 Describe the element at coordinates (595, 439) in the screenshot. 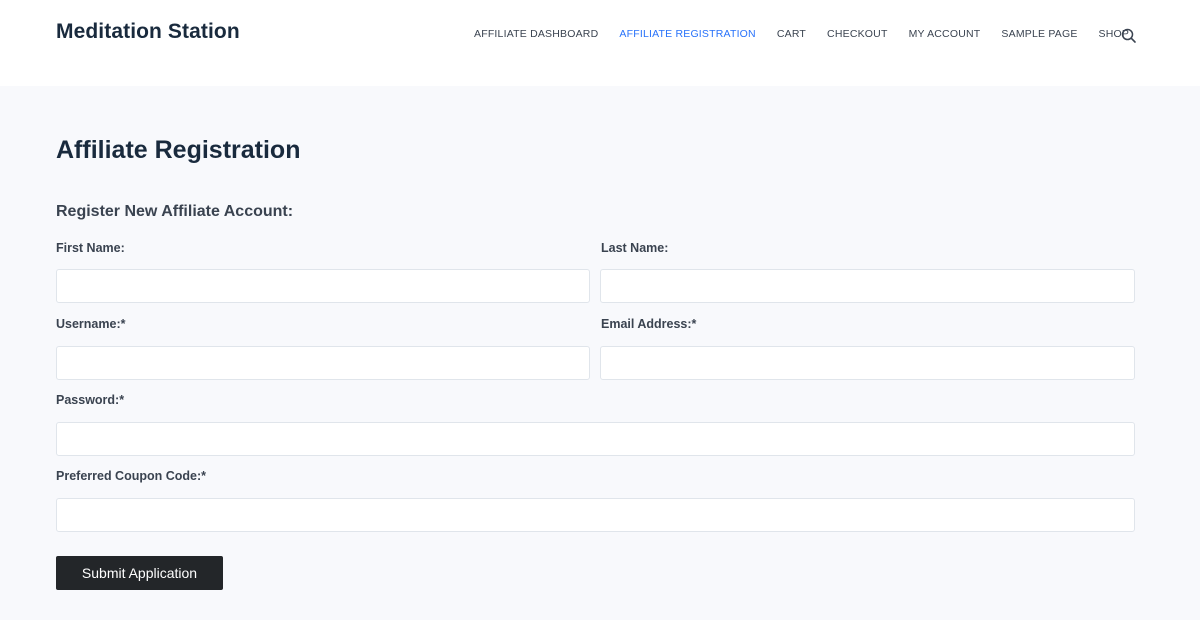

I see `password-field` at that location.